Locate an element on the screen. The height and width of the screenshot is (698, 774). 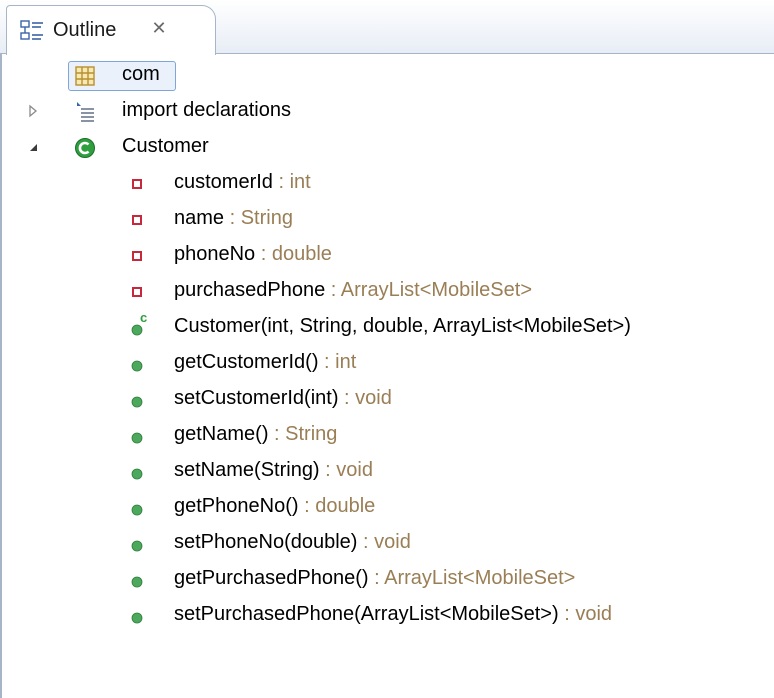
member-name: customerId is located at coordinates (223, 182).